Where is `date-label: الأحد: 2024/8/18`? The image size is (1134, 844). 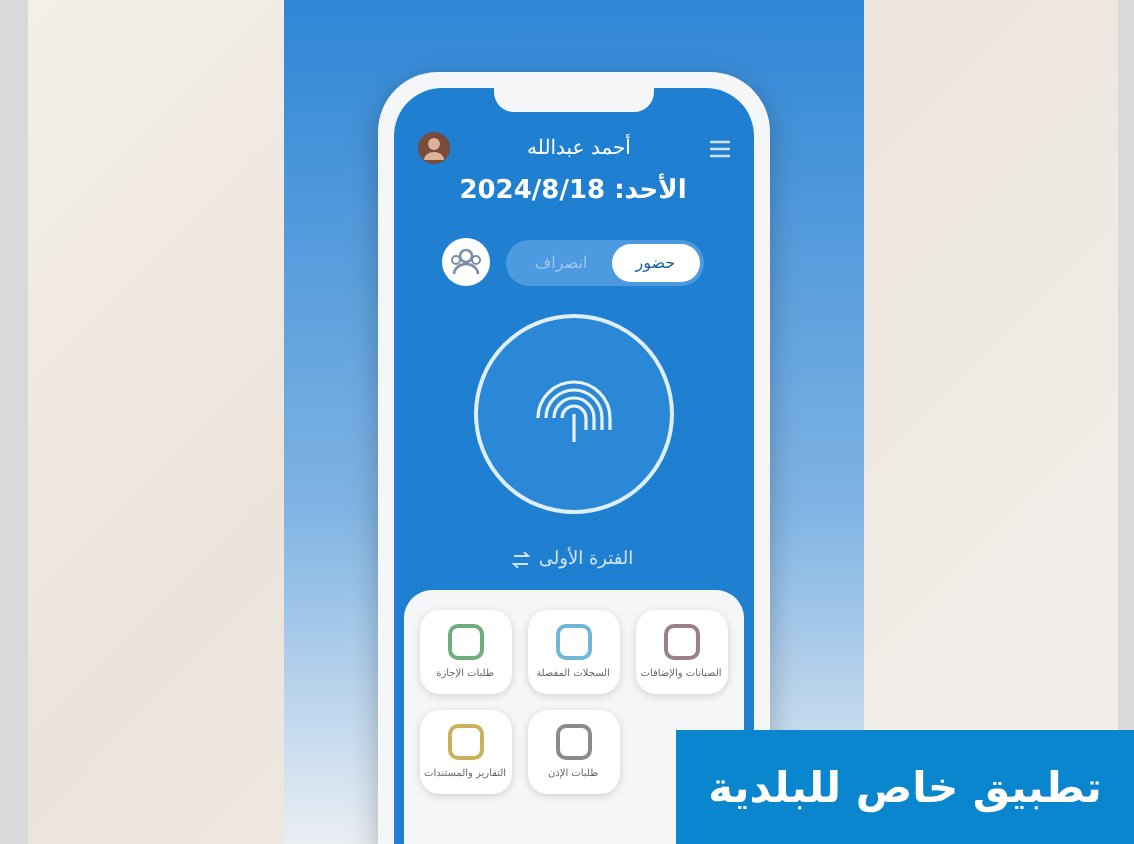
date-label: الأحد: 2024/8/18 is located at coordinates (573, 191).